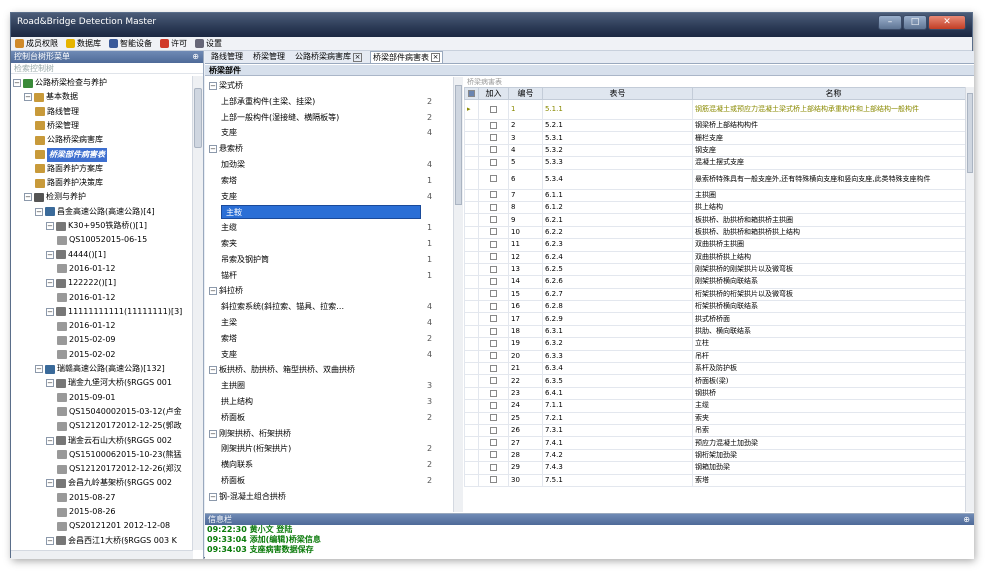 This screenshot has width=988, height=575. What do you see at coordinates (719, 269) in the screenshot?
I see `table-row: 13 6.2.5 刚架拱桥的刚架拱片以及微弯板` at bounding box center [719, 269].